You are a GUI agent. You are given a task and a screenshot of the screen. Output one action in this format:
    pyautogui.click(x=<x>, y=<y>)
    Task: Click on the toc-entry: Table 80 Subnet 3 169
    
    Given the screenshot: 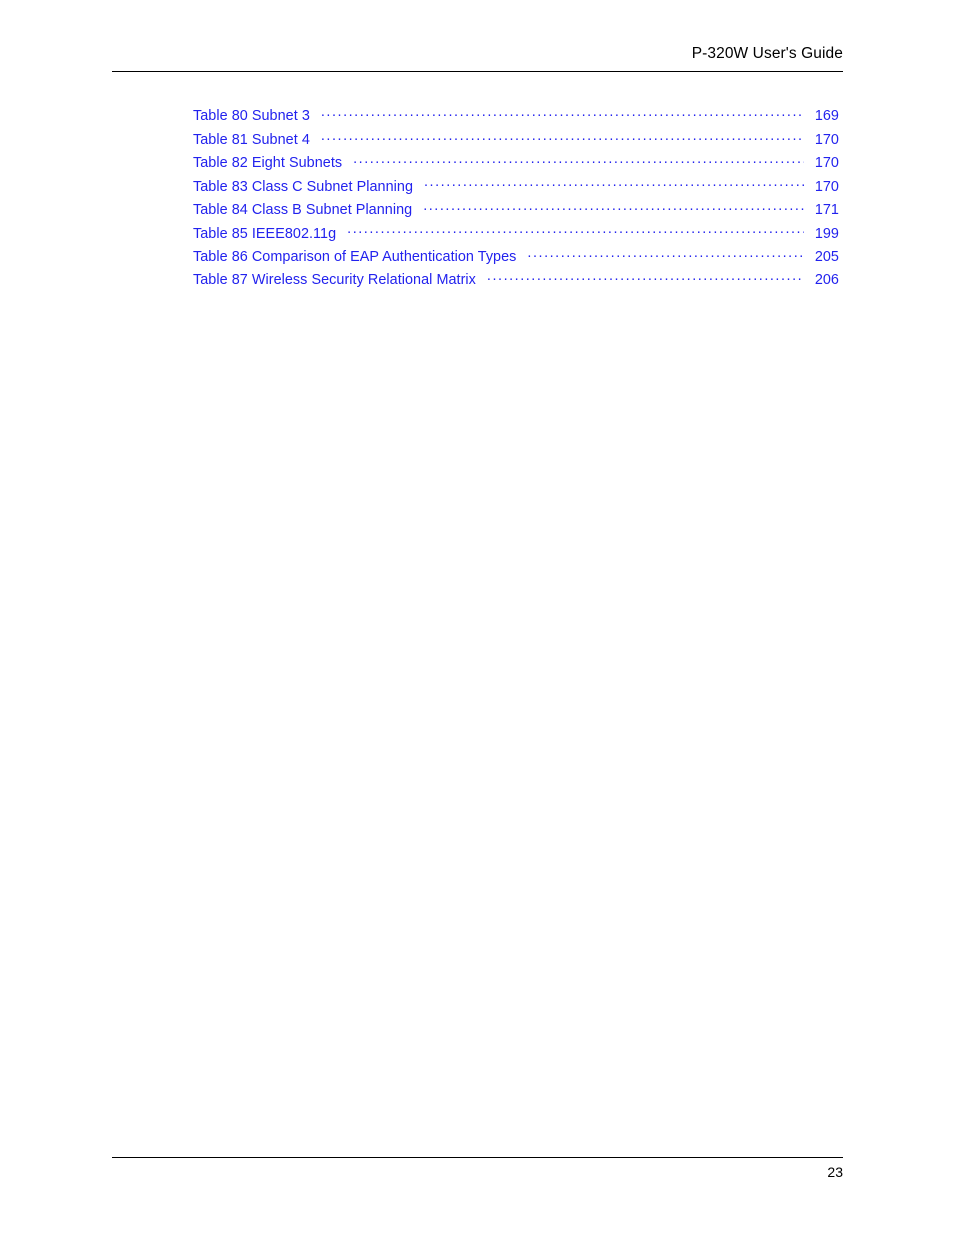 What is the action you would take?
    pyautogui.click(x=516, y=117)
    